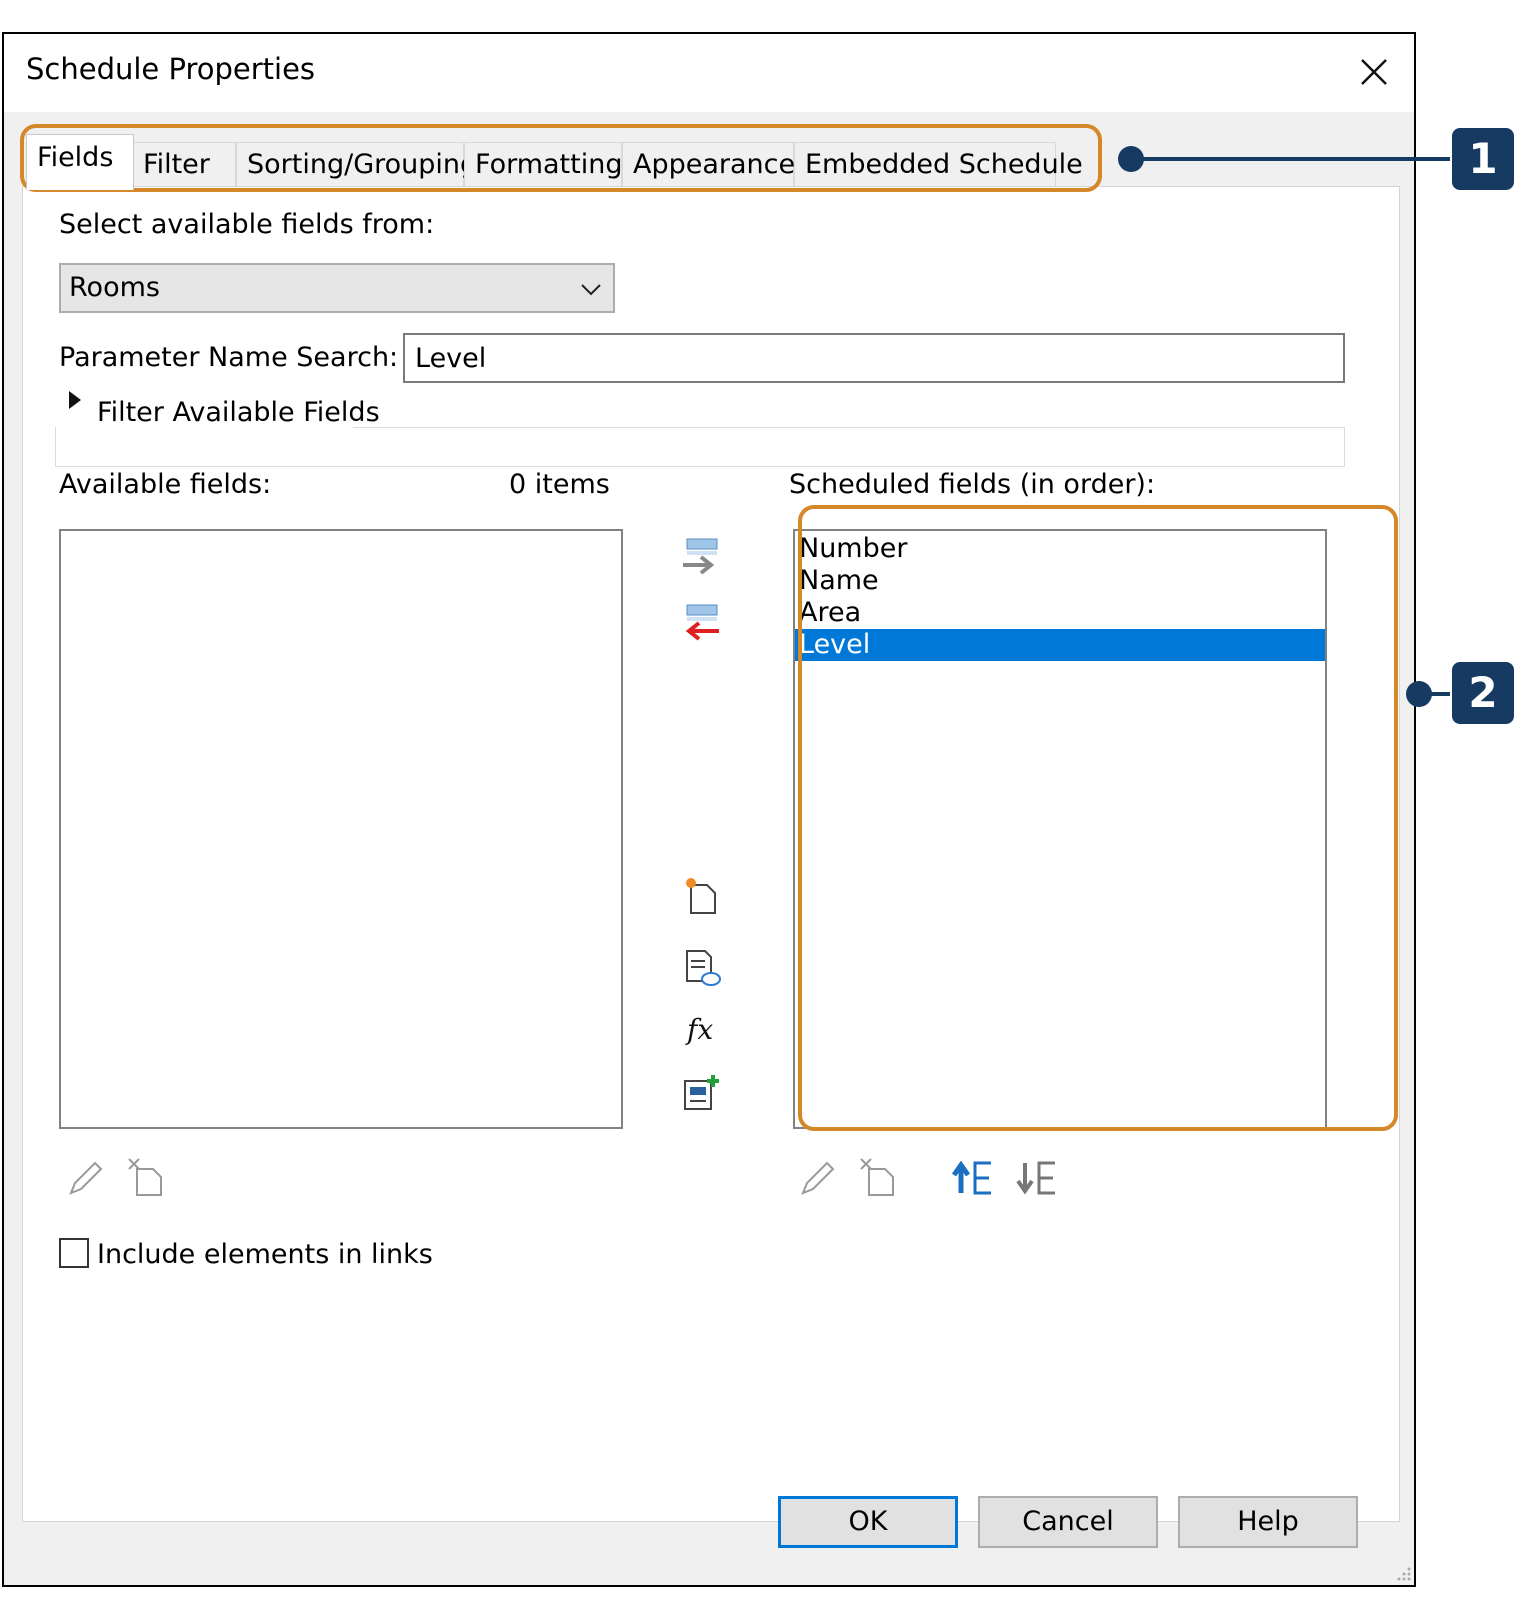 The image size is (1520, 1620). I want to click on chevron-down-icon, so click(591, 290).